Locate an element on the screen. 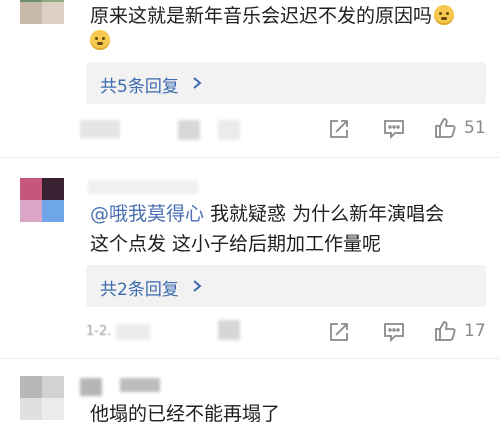  comment-text: 原来这就是新年音乐会迟迟不发的原因吗 is located at coordinates (272, 16).